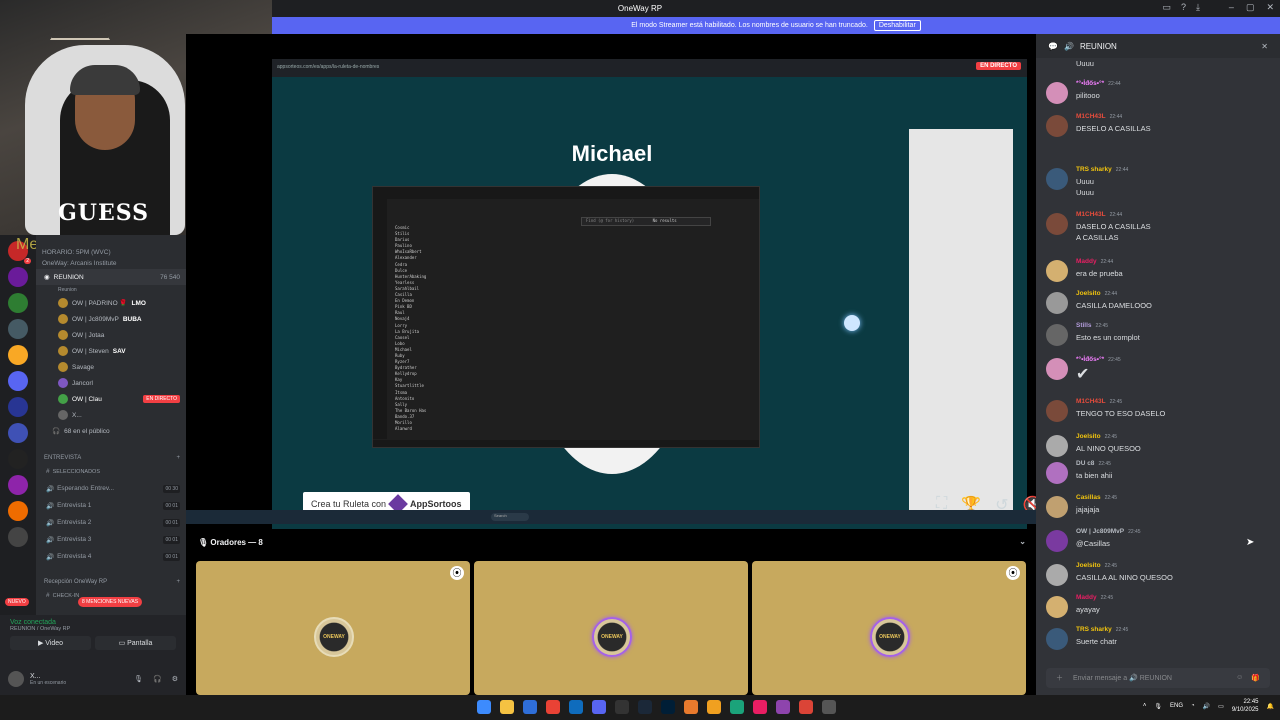  What do you see at coordinates (1022, 541) in the screenshot?
I see `chevron-down-icon: ⌄` at bounding box center [1022, 541].